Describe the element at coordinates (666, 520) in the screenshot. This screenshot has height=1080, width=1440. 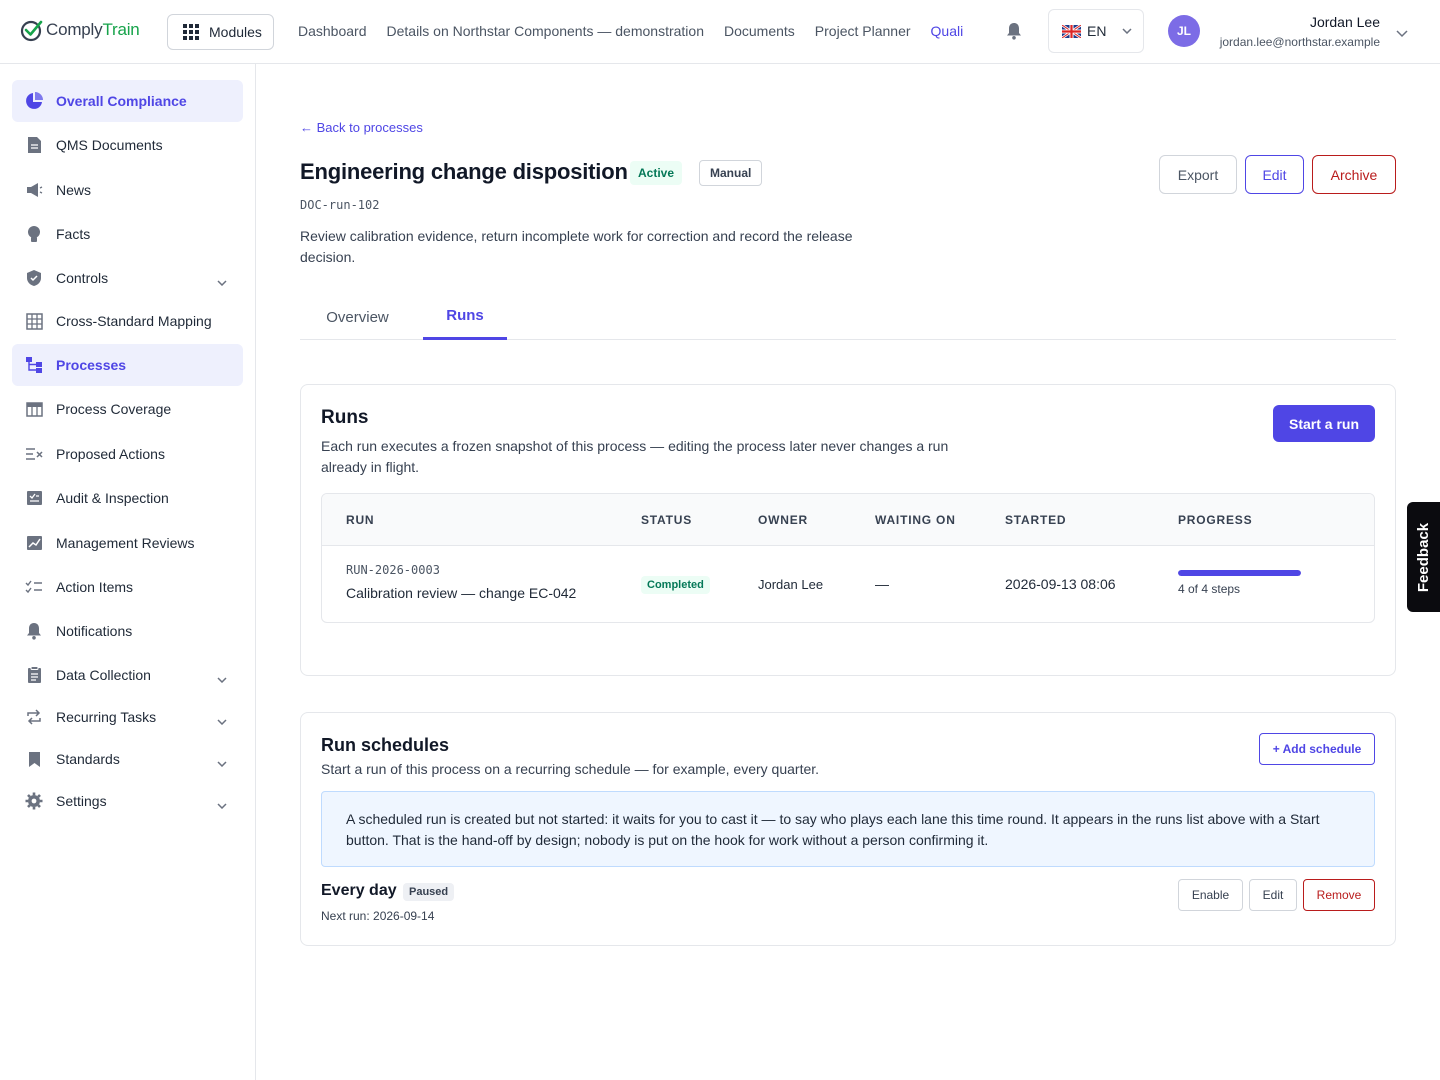
I see `column-header-status: STATUS` at that location.